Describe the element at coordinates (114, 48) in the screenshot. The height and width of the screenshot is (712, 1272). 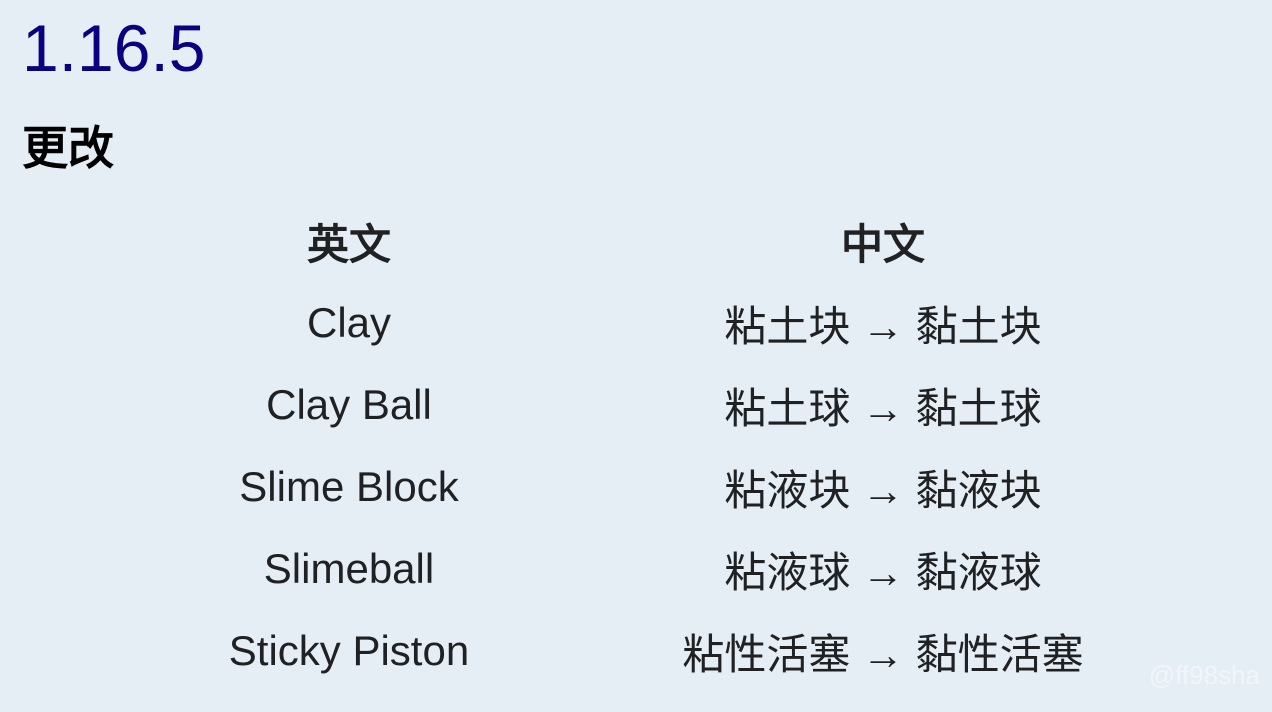
I see `version-heading: 1.16.5` at that location.